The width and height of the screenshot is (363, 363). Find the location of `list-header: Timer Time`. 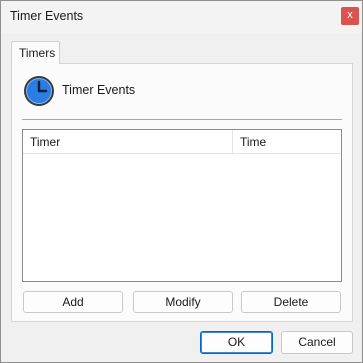

list-header: Timer Time is located at coordinates (182, 142).